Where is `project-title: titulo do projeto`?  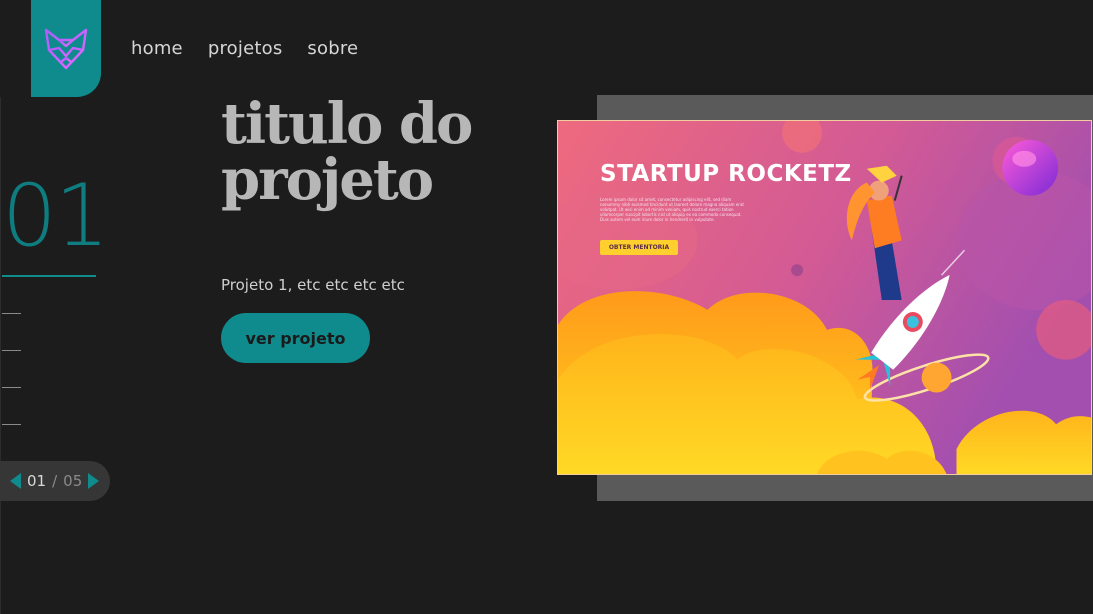 project-title: titulo do projeto is located at coordinates (347, 152).